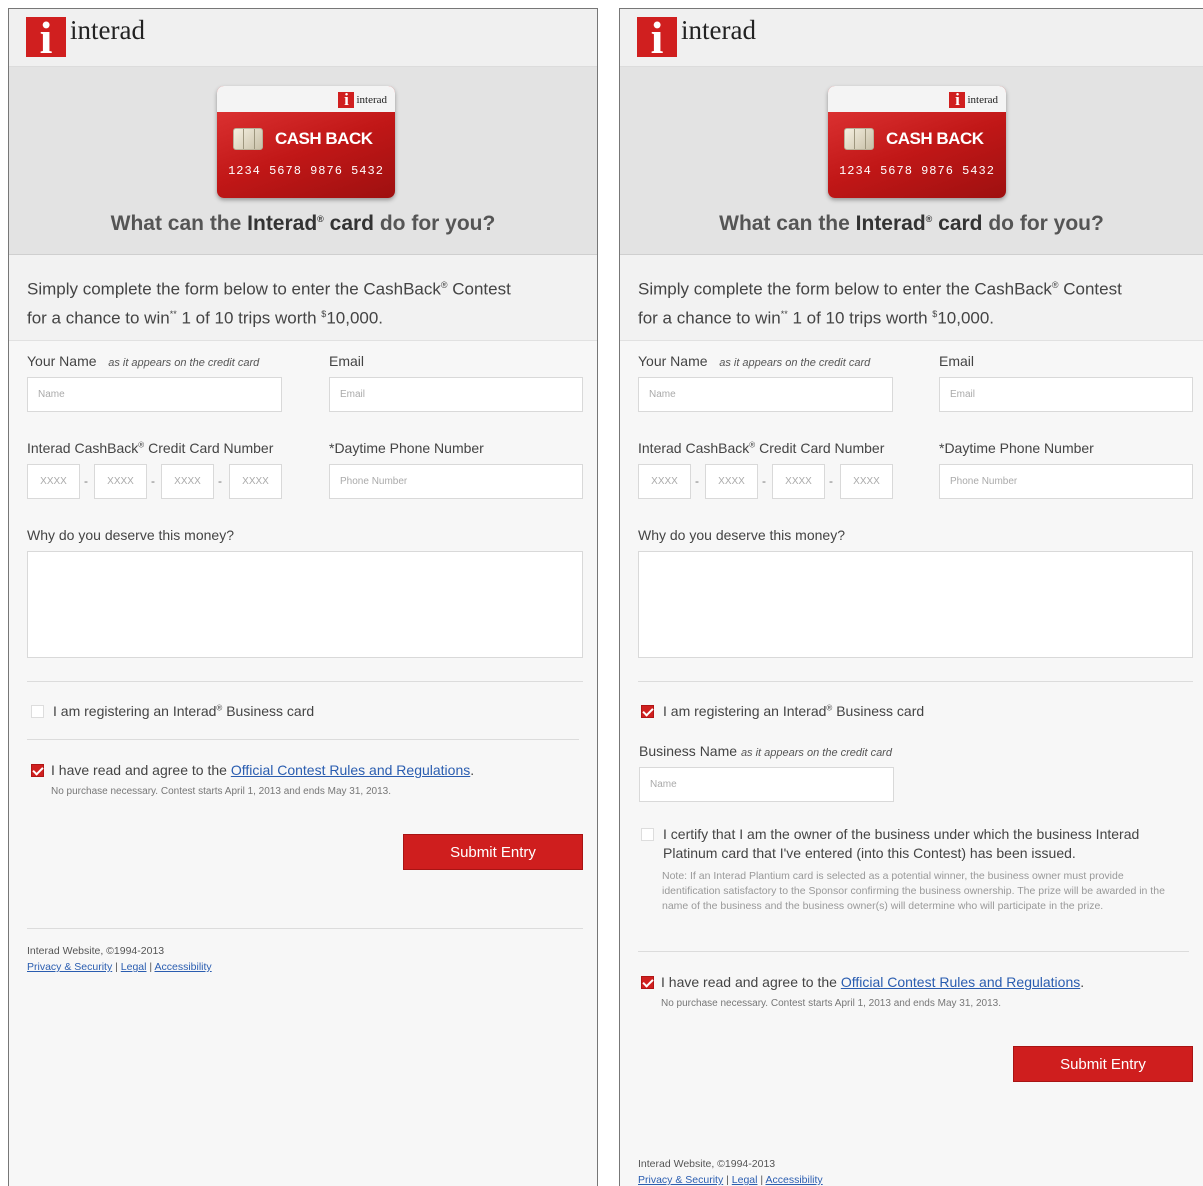 The width and height of the screenshot is (1203, 1186). Describe the element at coordinates (647, 834) in the screenshot. I see `certify-owner-checkbox` at that location.